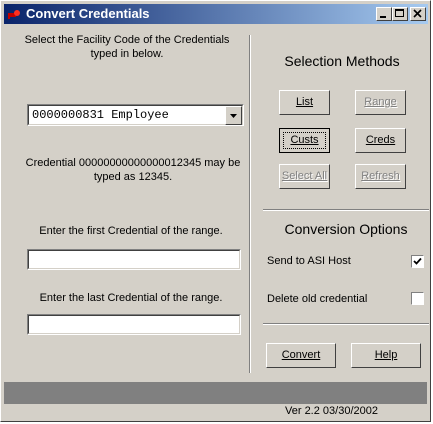 The image size is (433, 424). What do you see at coordinates (317, 299) in the screenshot?
I see `delete-old-credential-label: Delete old credential` at bounding box center [317, 299].